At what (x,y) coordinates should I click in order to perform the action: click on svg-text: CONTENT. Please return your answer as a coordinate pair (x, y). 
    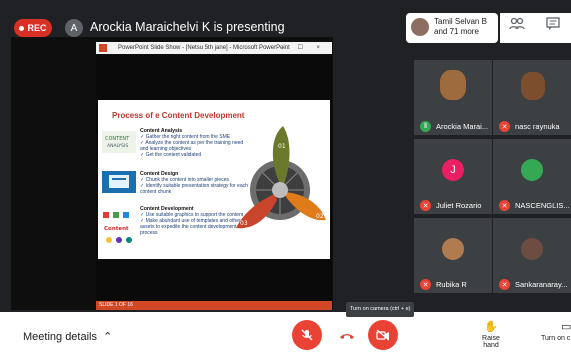
    Looking at the image, I should click on (117, 139).